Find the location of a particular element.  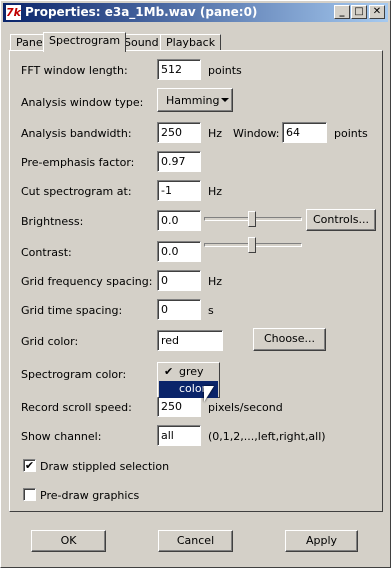

menu-item-grey-label: grey is located at coordinates (191, 371).